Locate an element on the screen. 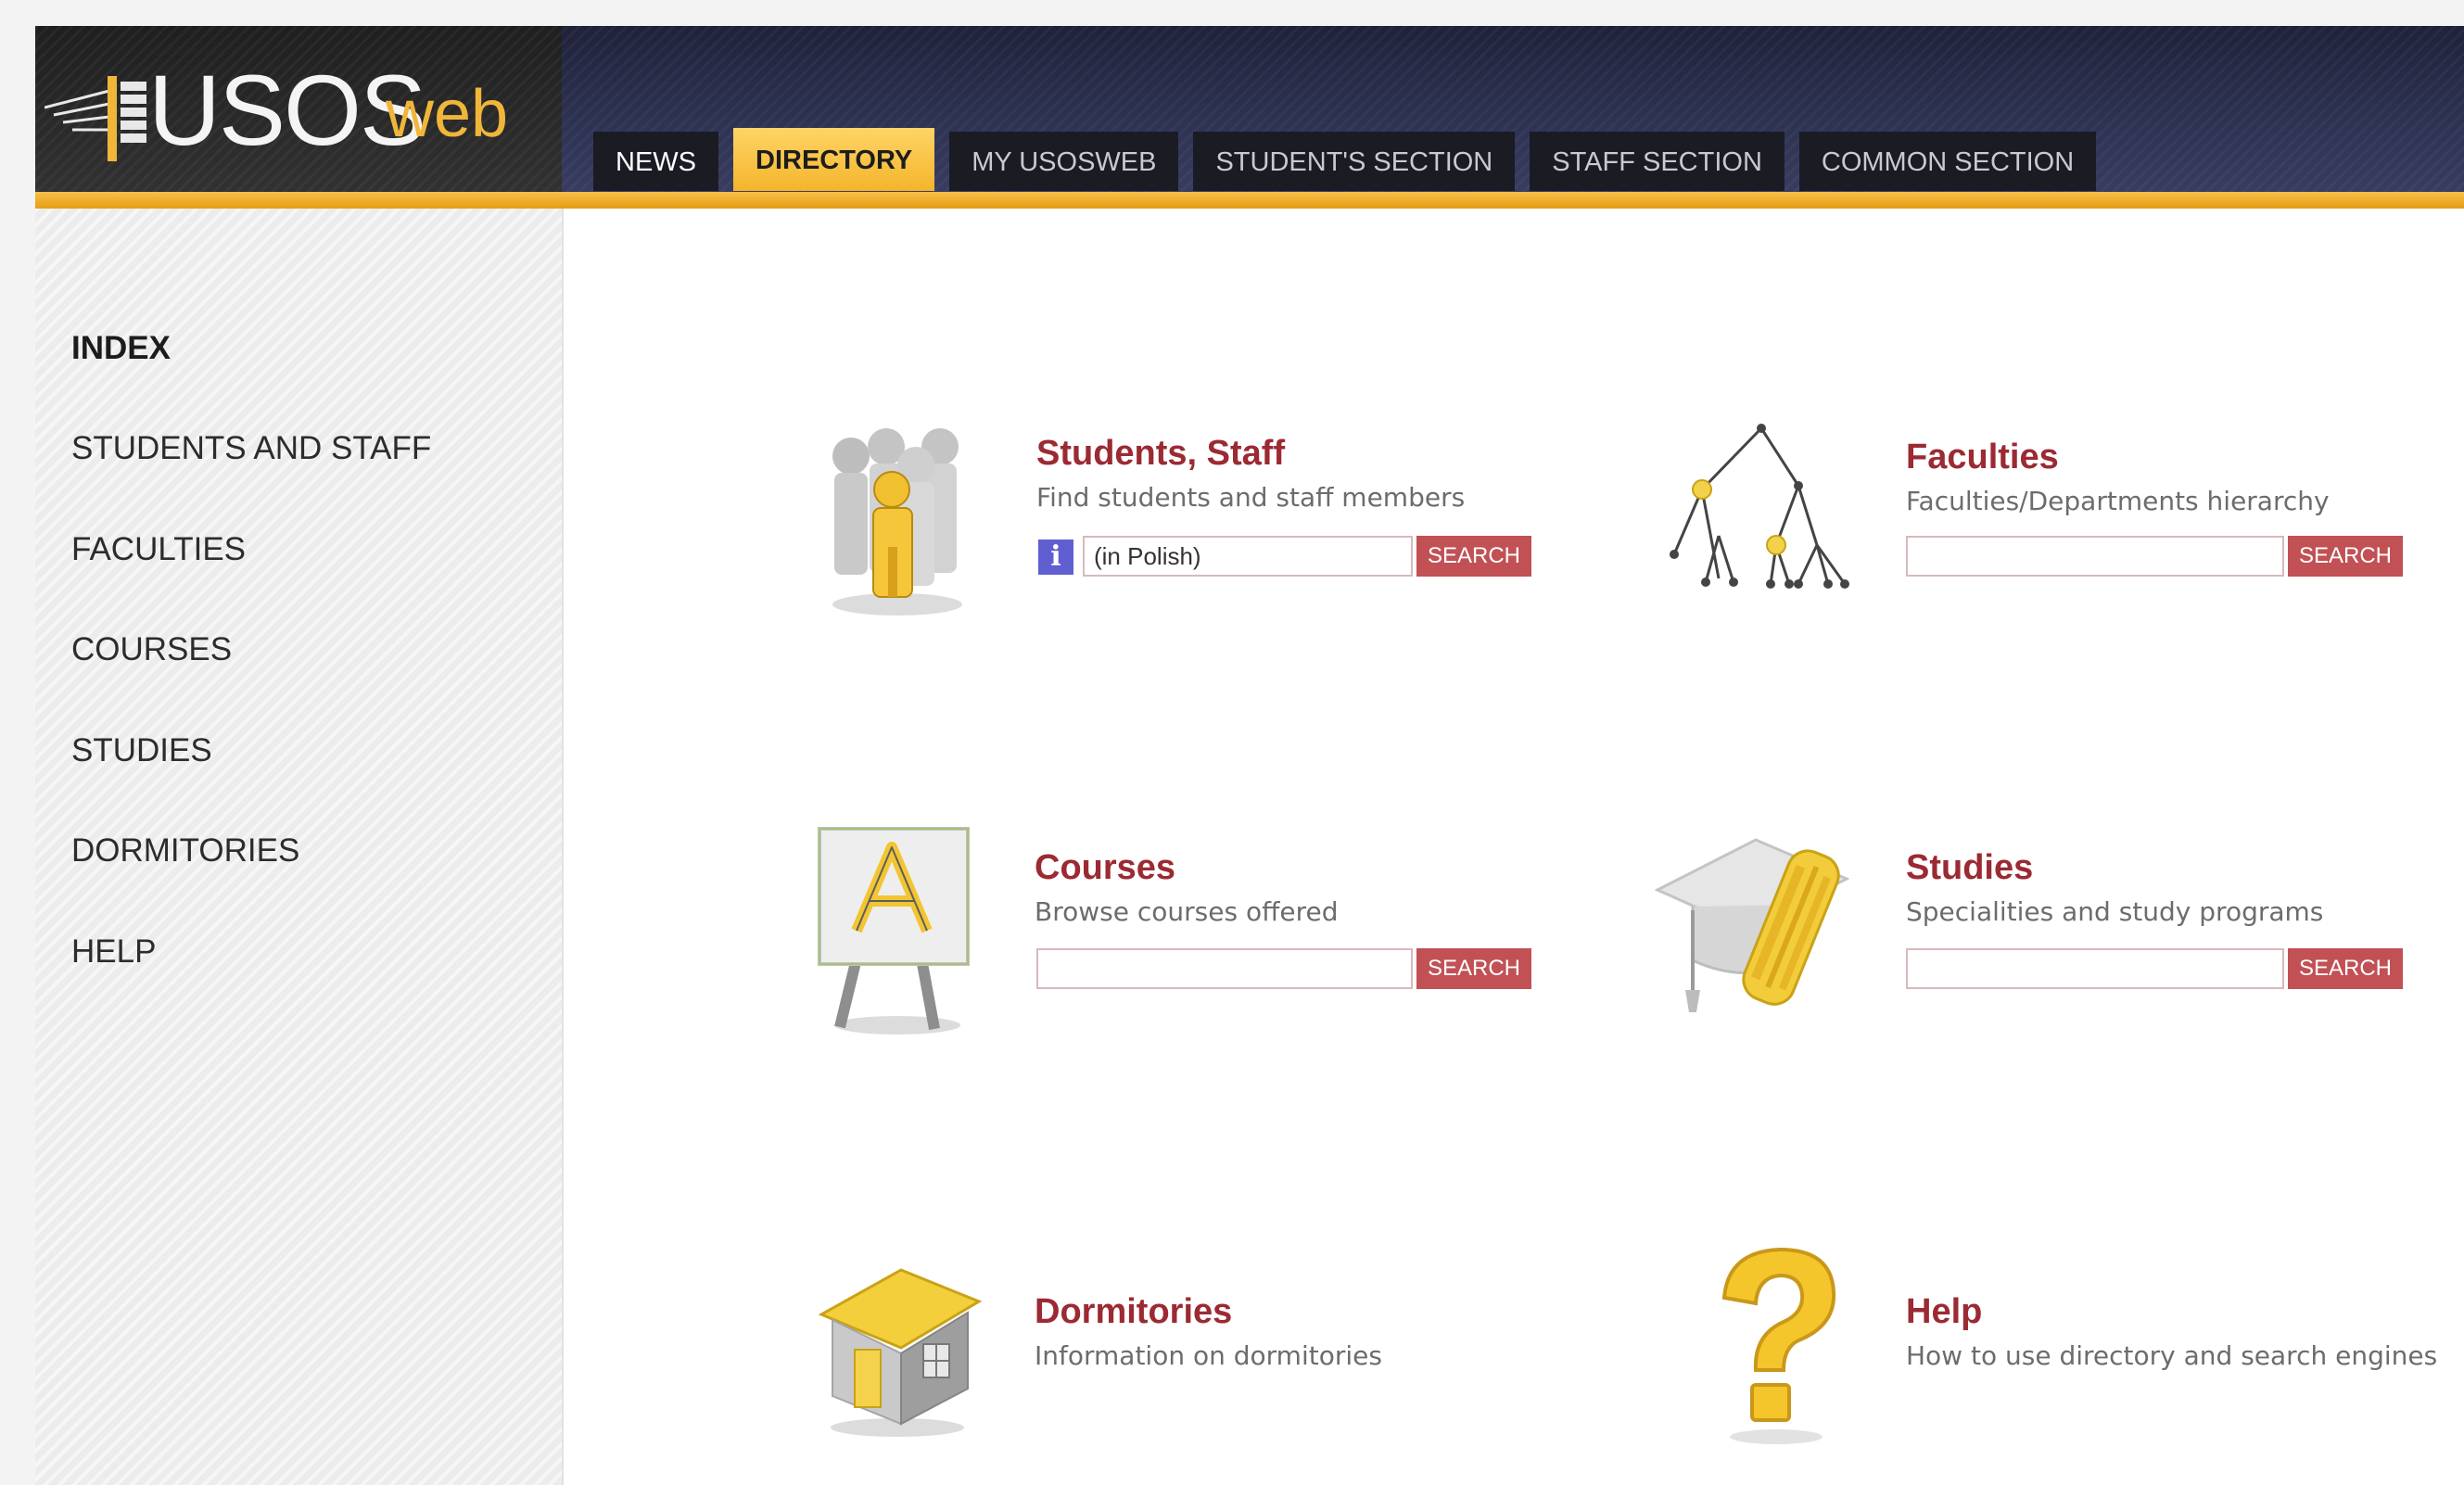 The height and width of the screenshot is (1485, 2464). hierarchy-tree-icon is located at coordinates (1761, 508).